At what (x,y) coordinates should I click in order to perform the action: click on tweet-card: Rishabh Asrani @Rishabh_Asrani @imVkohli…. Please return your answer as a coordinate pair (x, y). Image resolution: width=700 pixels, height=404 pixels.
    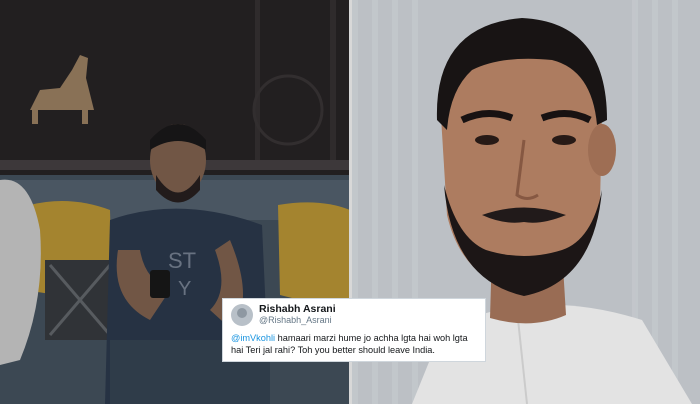
    Looking at the image, I should click on (354, 330).